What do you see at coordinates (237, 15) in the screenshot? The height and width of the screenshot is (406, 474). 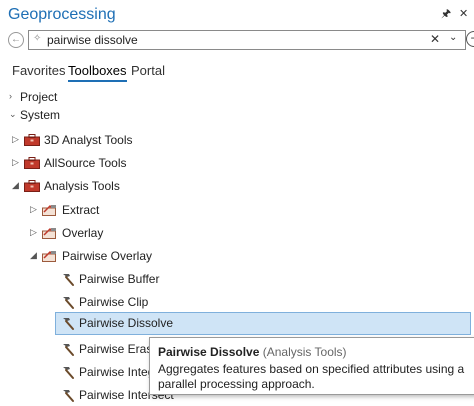 I see `title-bar: Geoprocessing 🖈 ✕` at bounding box center [237, 15].